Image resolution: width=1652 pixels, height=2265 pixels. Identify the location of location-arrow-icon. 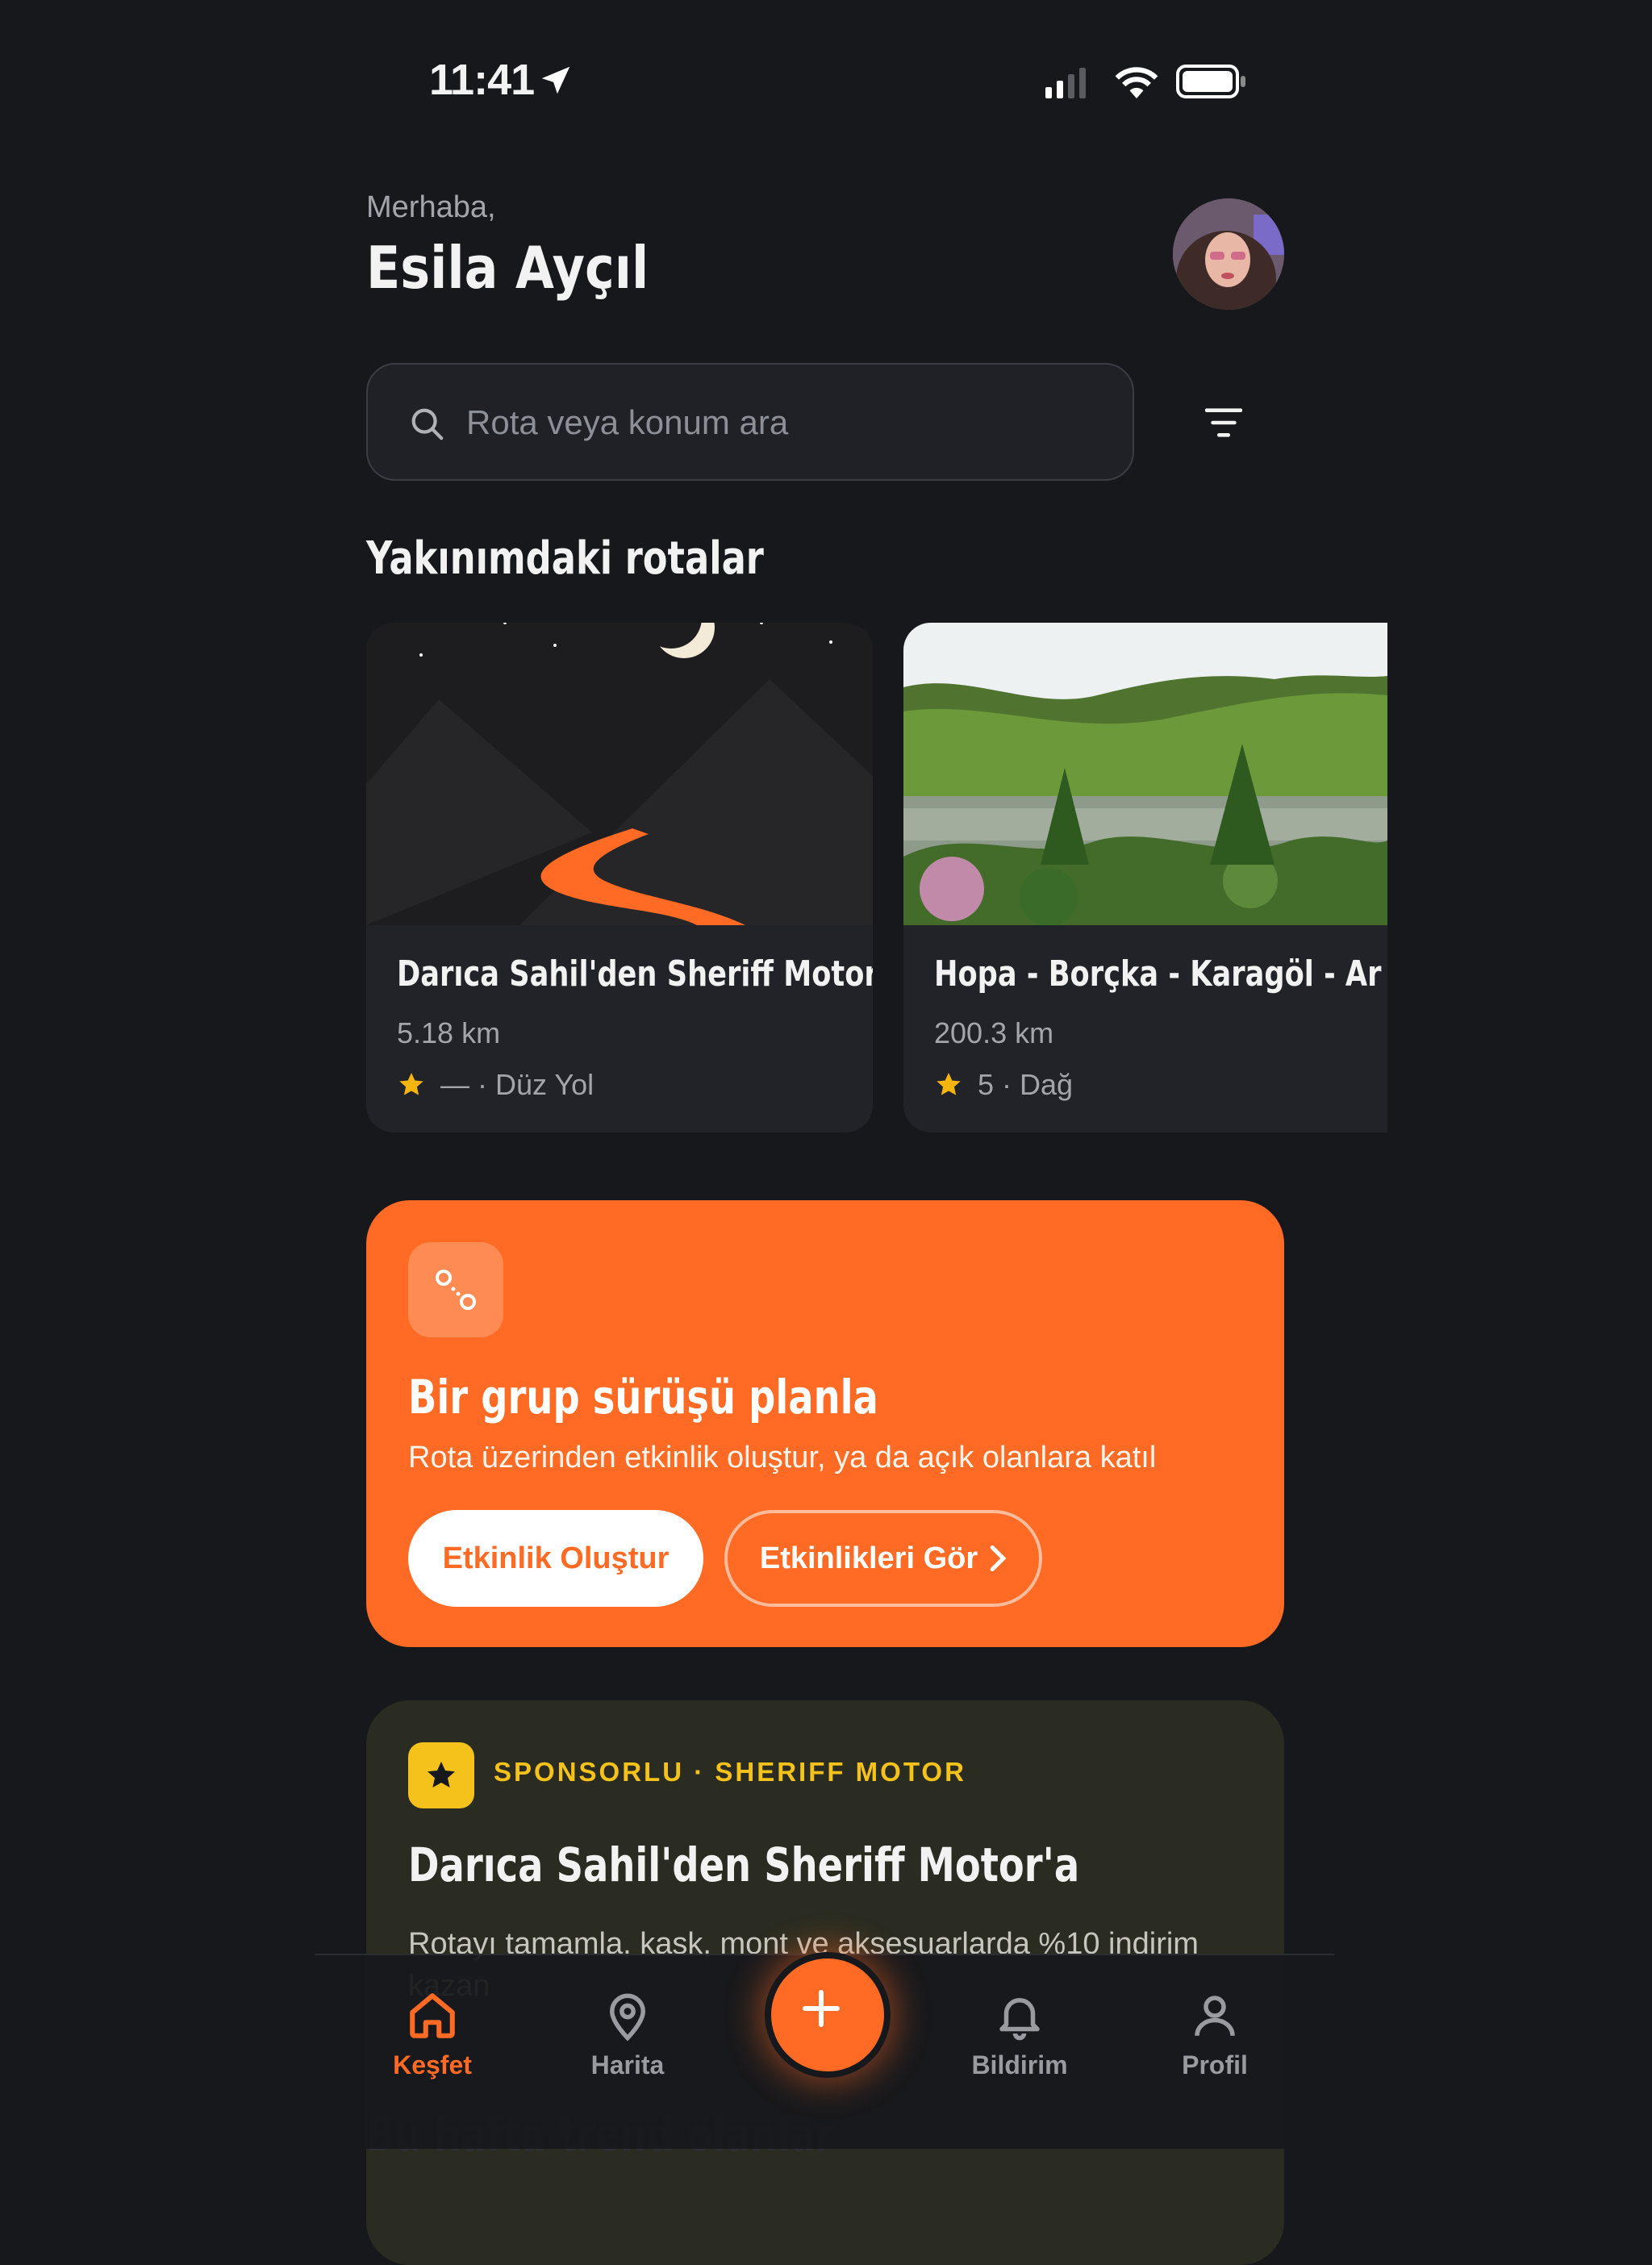
(556, 80).